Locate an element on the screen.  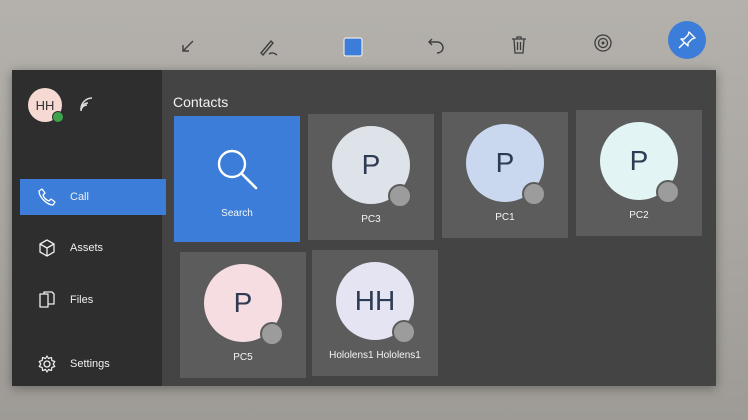
undo-button is located at coordinates (436, 45).